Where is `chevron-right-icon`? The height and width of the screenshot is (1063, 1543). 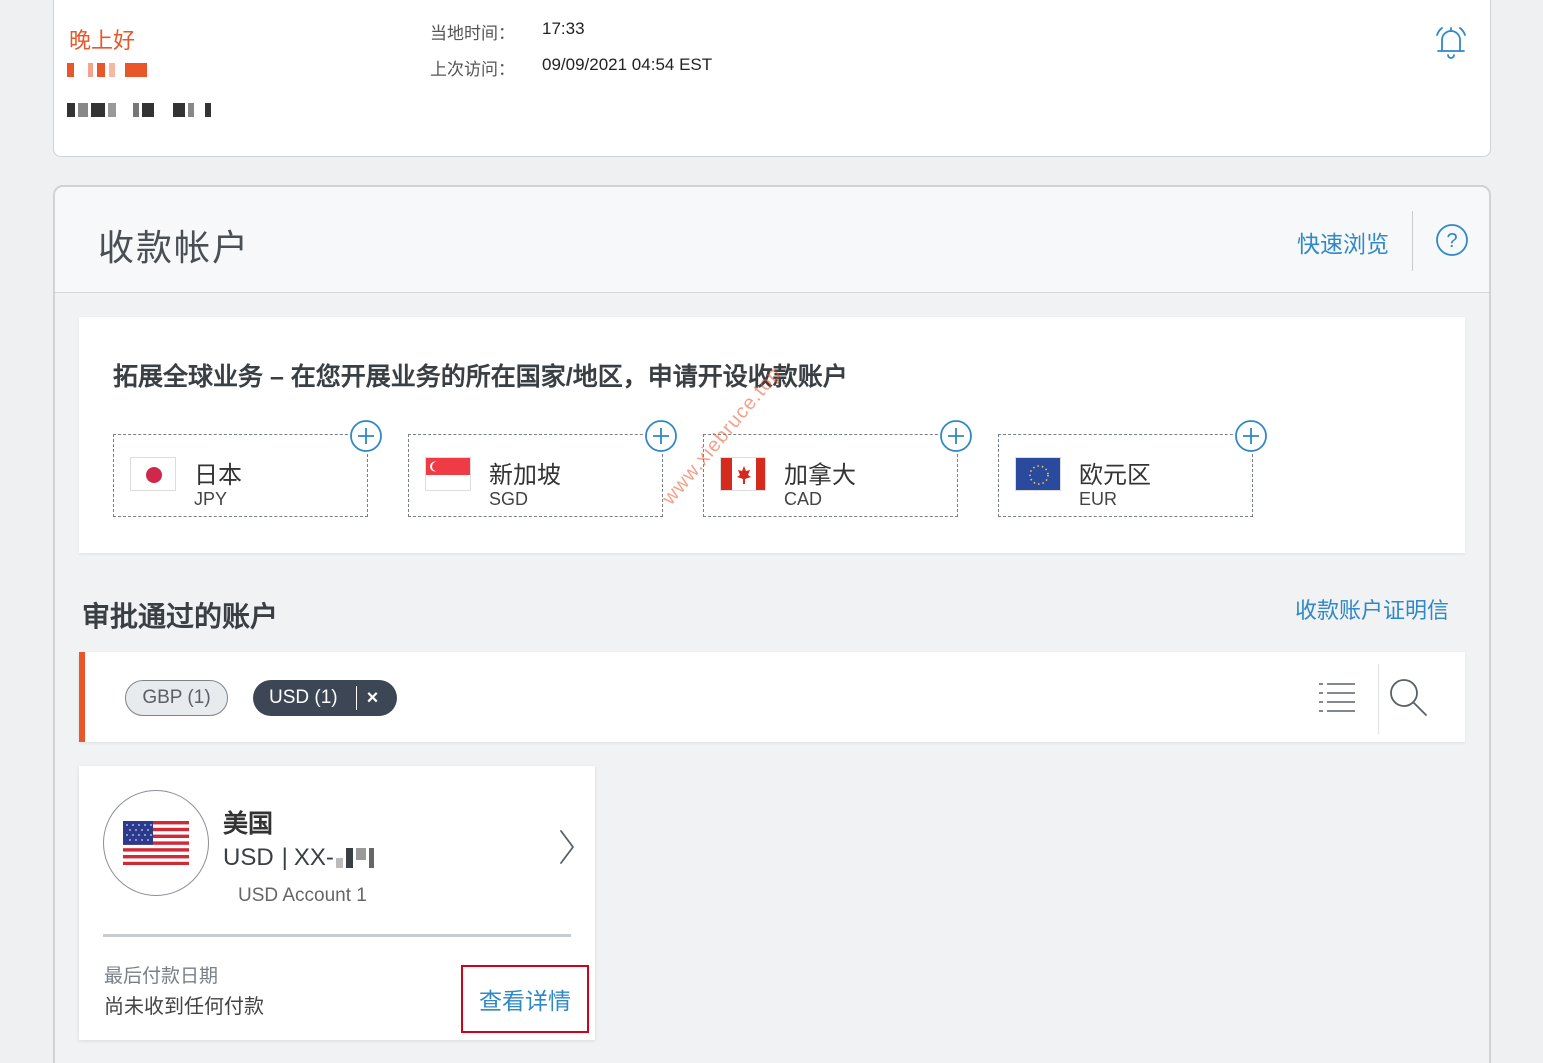 chevron-right-icon is located at coordinates (567, 847).